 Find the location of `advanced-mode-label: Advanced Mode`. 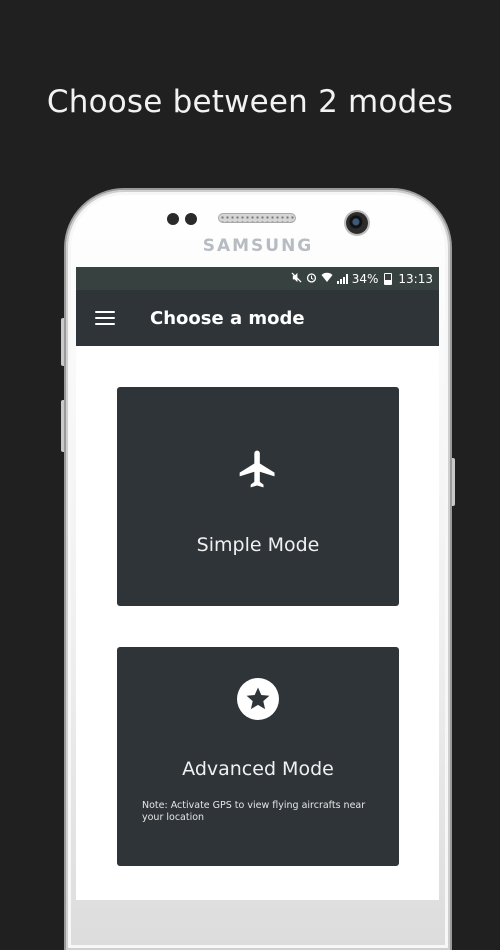

advanced-mode-label: Advanced Mode is located at coordinates (258, 769).